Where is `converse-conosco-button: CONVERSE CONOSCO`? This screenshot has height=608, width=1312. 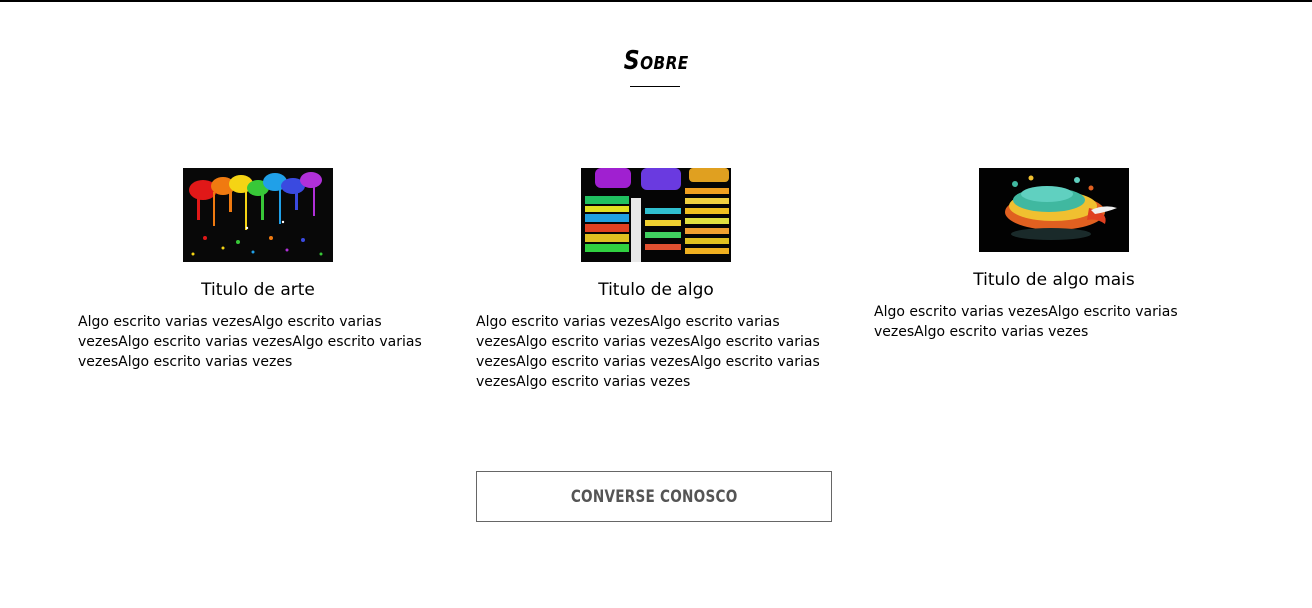 converse-conosco-button: CONVERSE CONOSCO is located at coordinates (654, 496).